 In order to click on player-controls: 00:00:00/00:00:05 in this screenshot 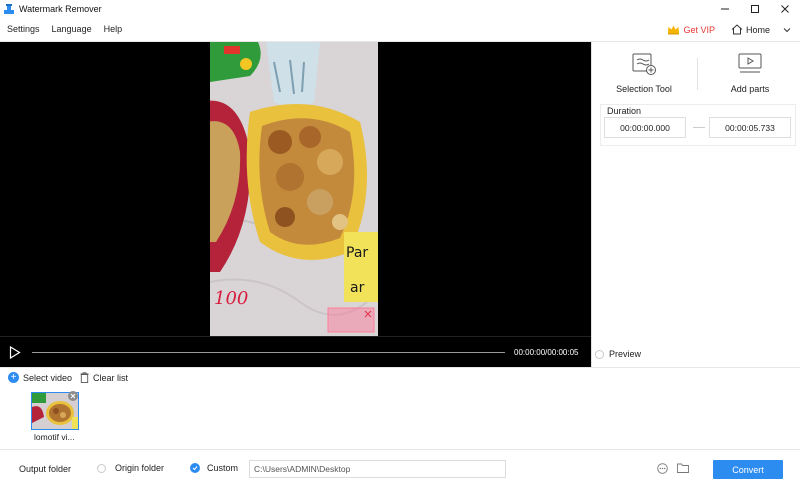, I will do `click(295, 351)`.